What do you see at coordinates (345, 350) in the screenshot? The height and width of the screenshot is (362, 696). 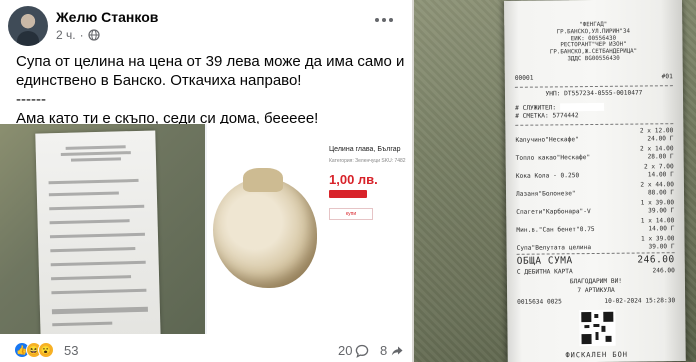 I see `comments-count-value: 20` at bounding box center [345, 350].